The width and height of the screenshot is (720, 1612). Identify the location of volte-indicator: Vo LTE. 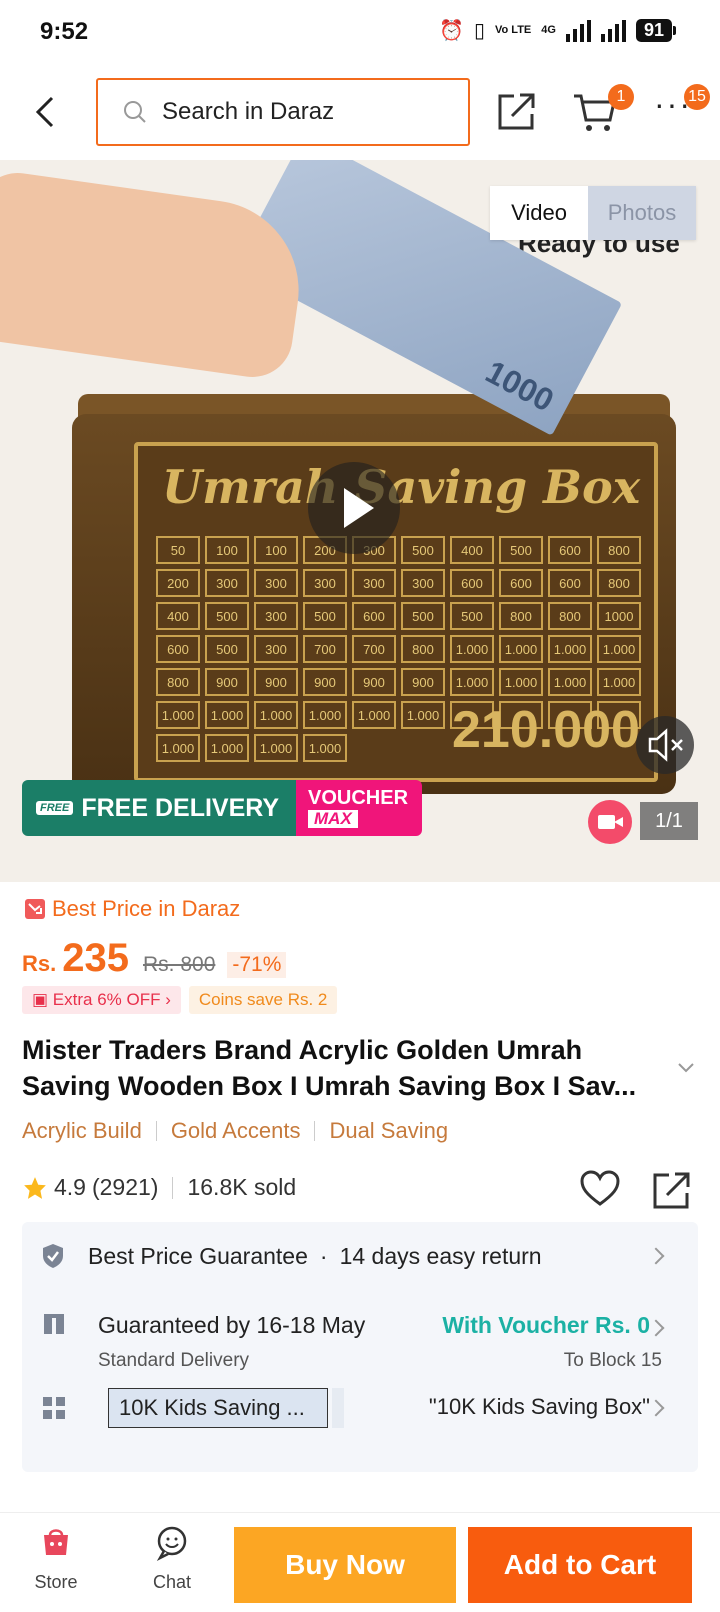
(513, 30).